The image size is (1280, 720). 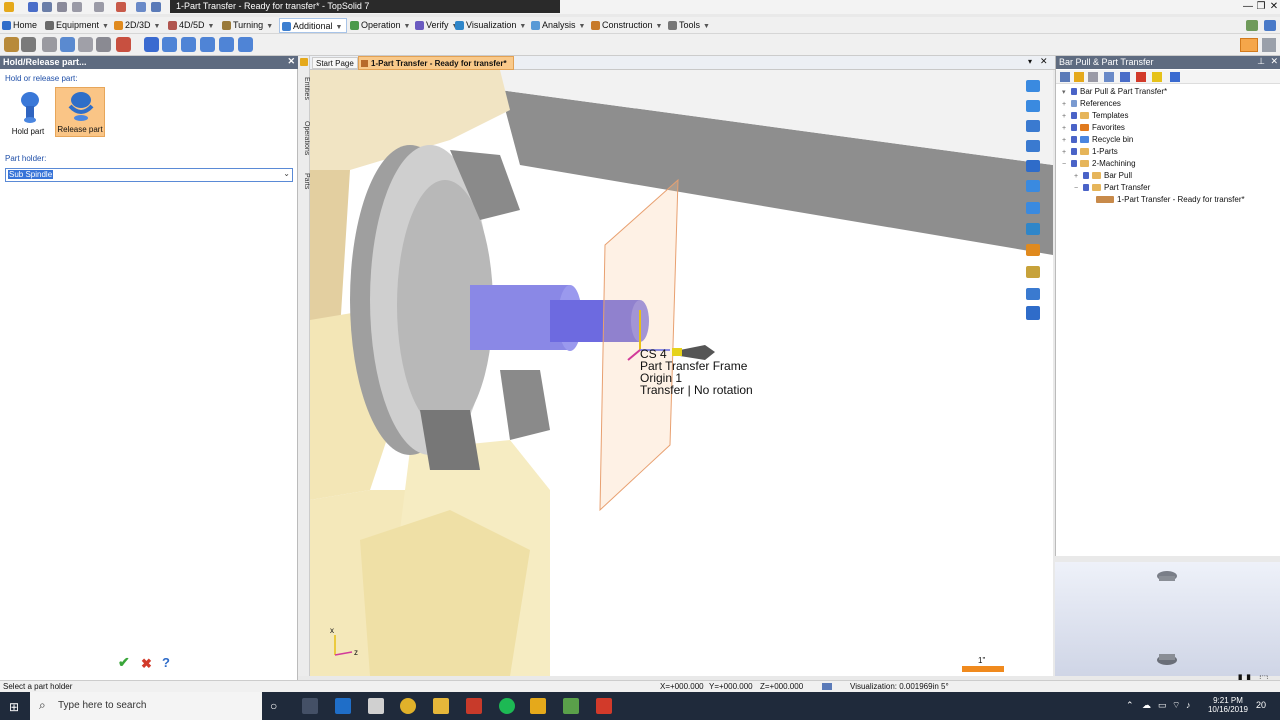 I want to click on menu-operation: Operation ▼, so click(x=381, y=25).